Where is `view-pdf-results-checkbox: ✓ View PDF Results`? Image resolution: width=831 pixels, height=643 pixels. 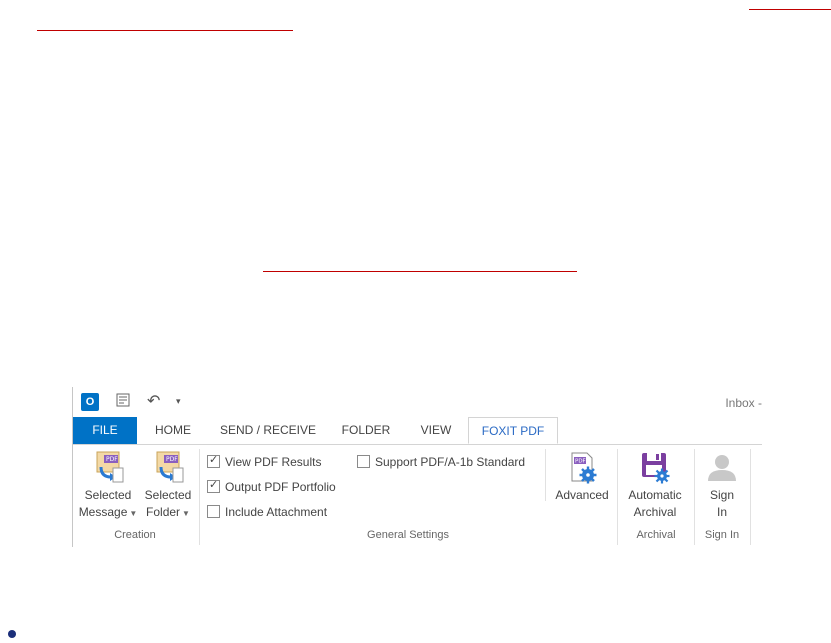
view-pdf-results-checkbox: ✓ View PDF Results is located at coordinates (264, 461).